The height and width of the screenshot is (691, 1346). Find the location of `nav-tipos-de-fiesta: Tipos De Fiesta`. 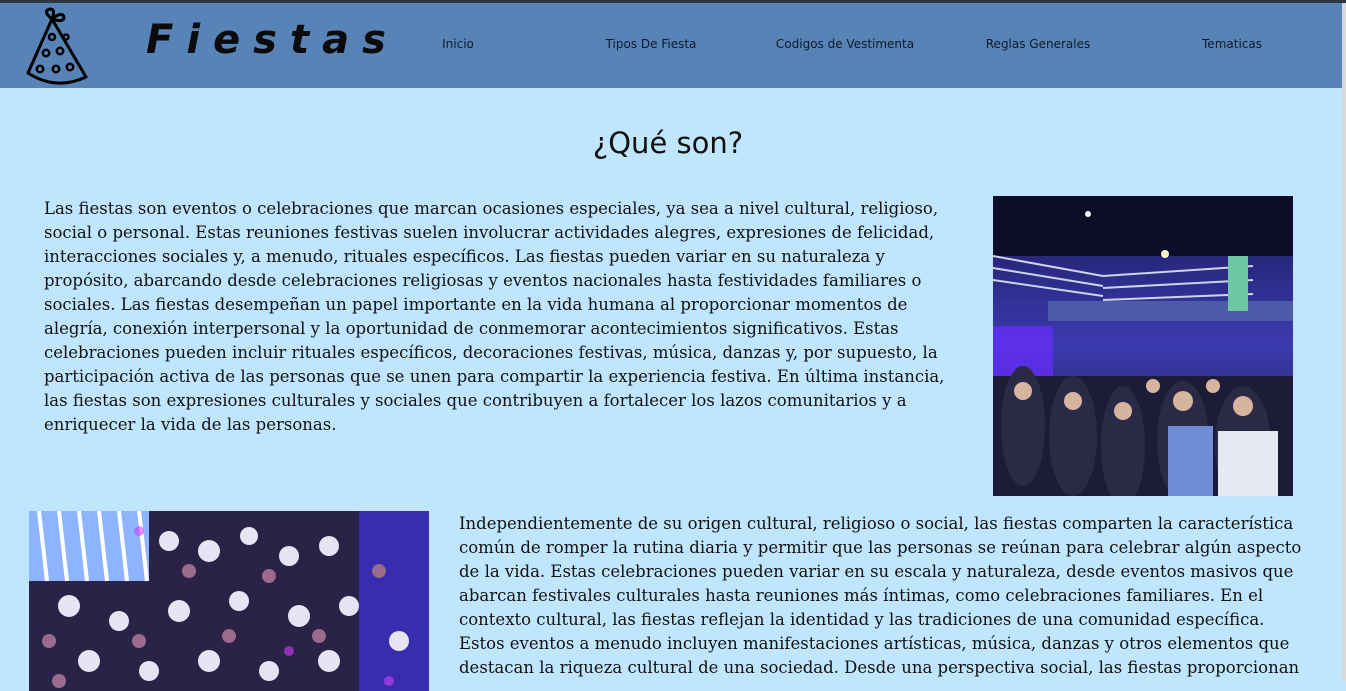

nav-tipos-de-fiesta: Tipos De Fiesta is located at coordinates (651, 44).